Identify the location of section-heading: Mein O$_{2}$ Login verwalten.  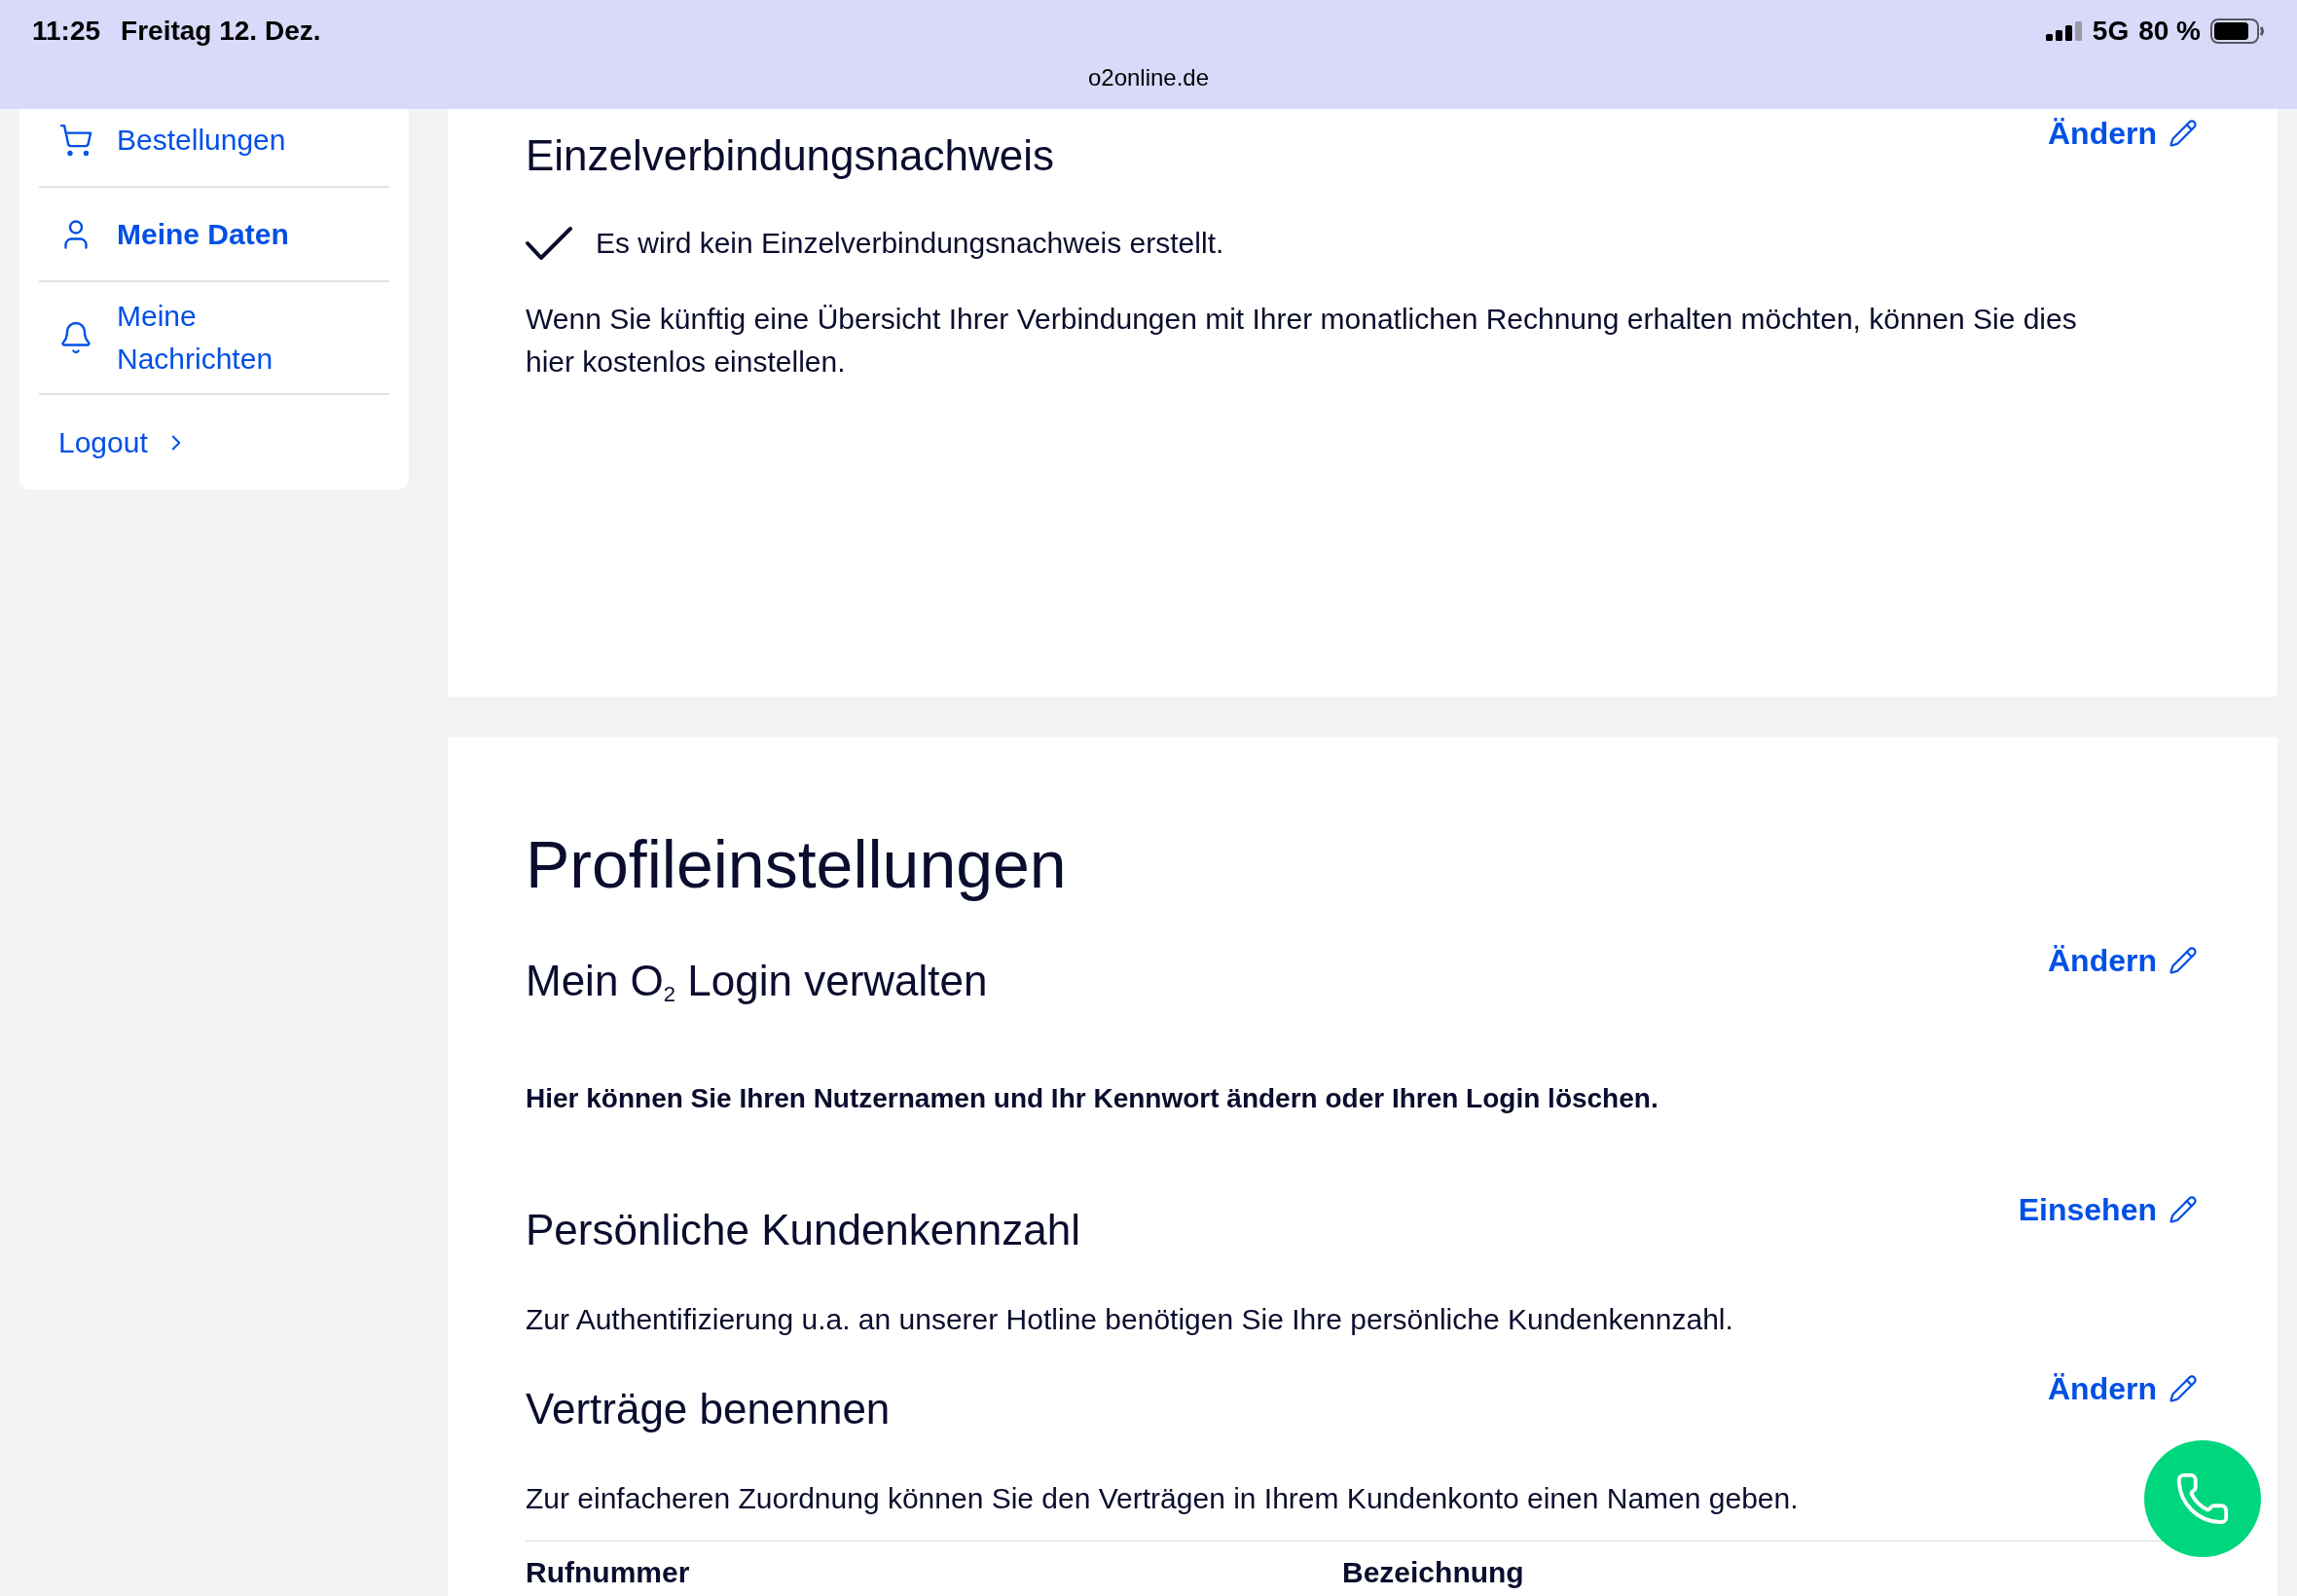
(757, 981).